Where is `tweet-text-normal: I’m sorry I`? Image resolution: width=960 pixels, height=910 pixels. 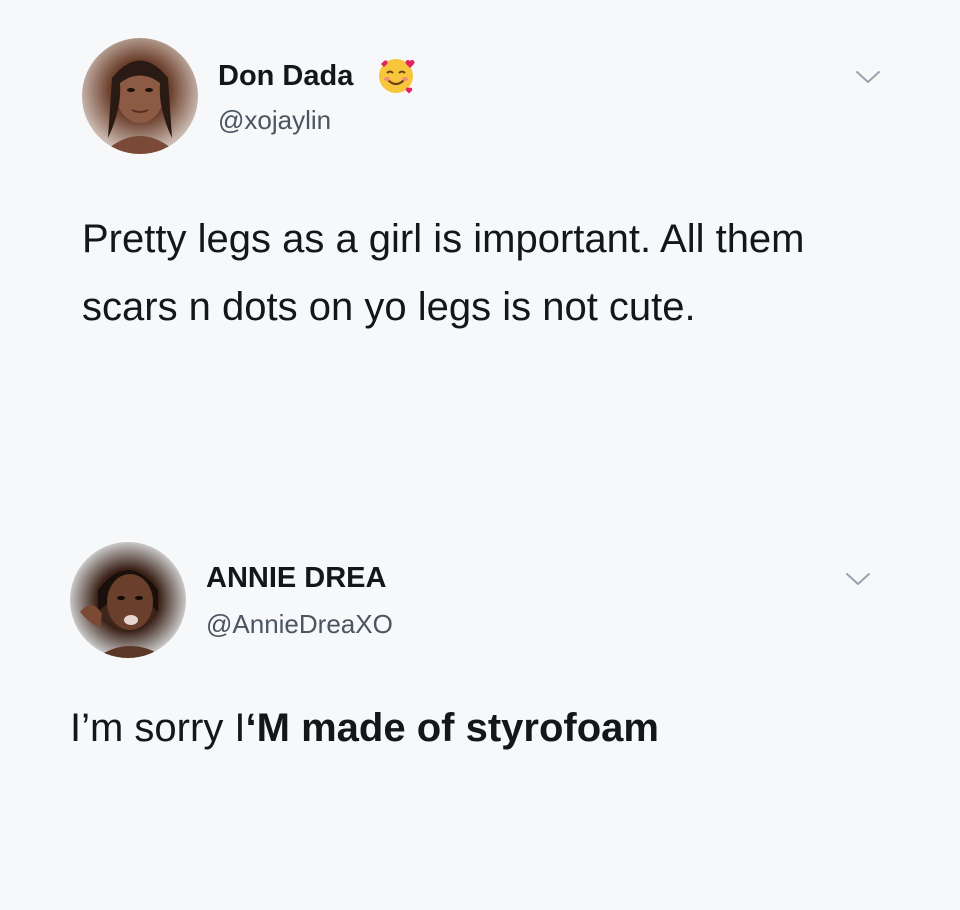 tweet-text-normal: I’m sorry I is located at coordinates (158, 728).